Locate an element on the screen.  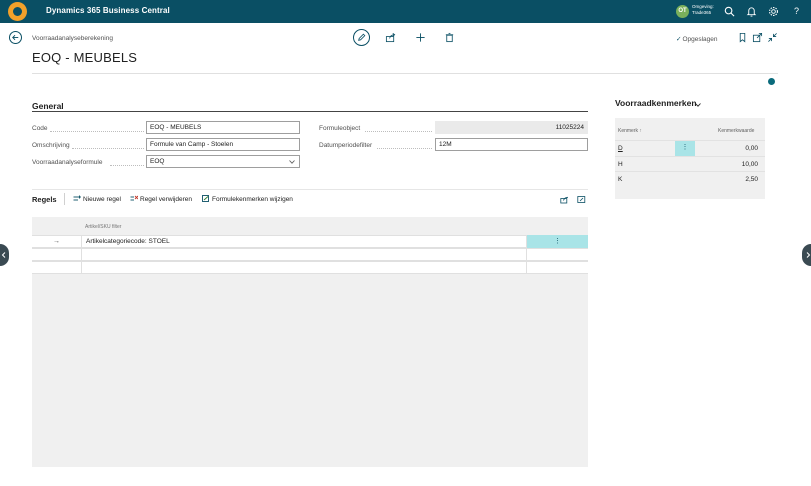
chevron-left-icon is located at coordinates (3, 255).